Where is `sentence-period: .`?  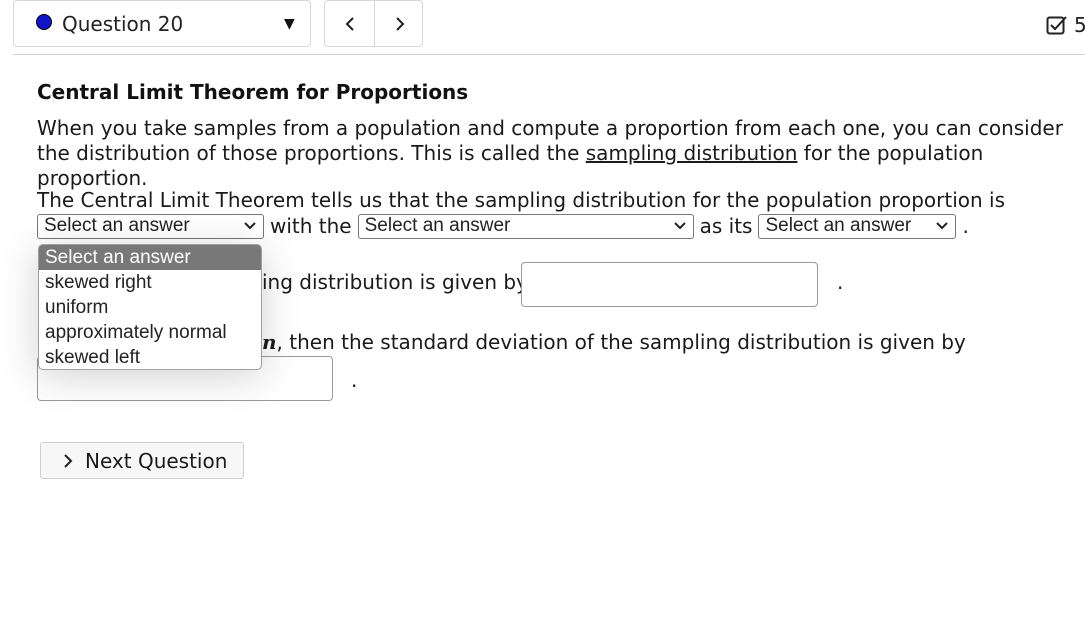
sentence-period: . is located at coordinates (965, 226).